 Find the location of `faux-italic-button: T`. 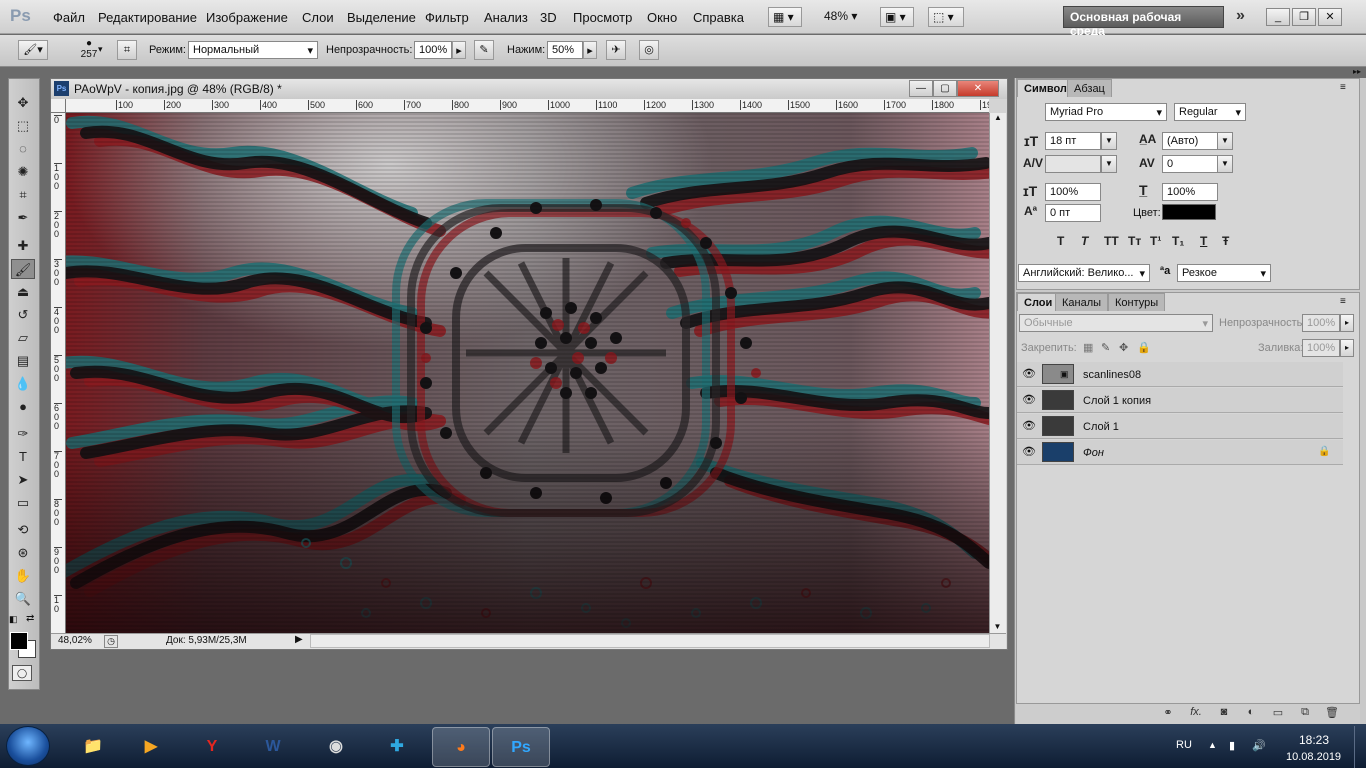

faux-italic-button: T is located at coordinates (1084, 241).